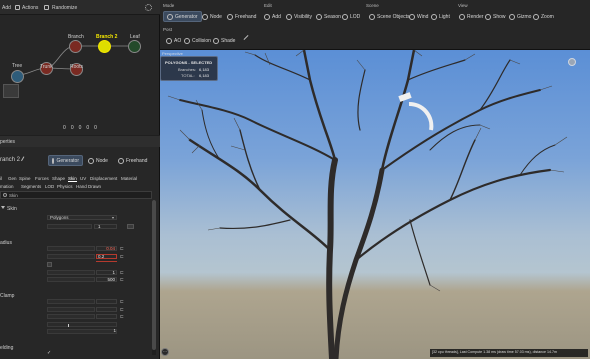 The image size is (590, 359). What do you see at coordinates (134, 46) in the screenshot?
I see `node-leaf` at bounding box center [134, 46].